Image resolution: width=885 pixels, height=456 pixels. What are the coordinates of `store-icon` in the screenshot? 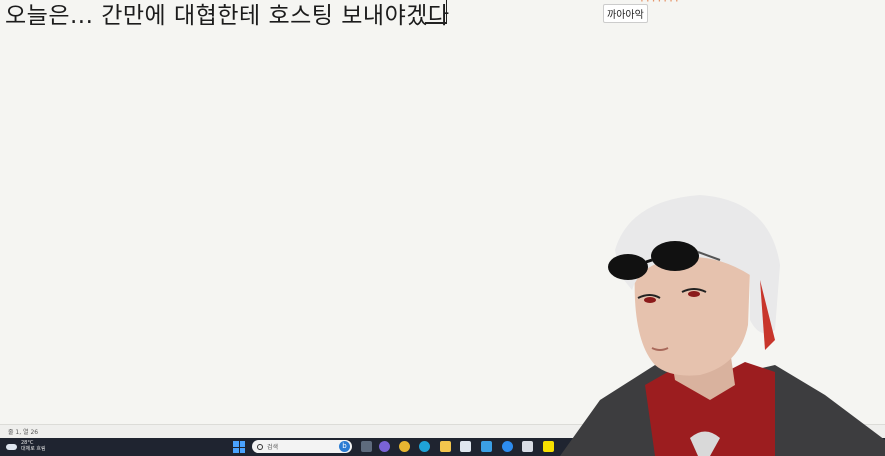 It's located at (465, 446).